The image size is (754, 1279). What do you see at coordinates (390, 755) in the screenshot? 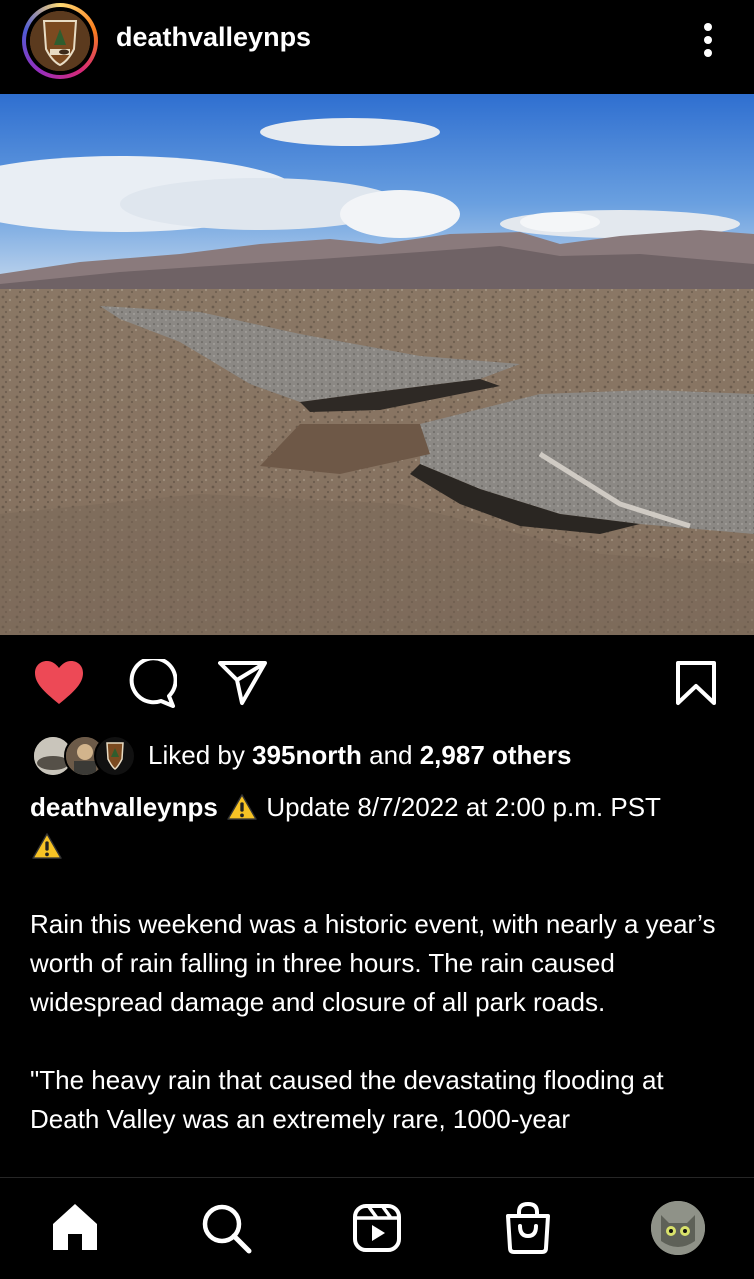
I see `likes-and: and` at bounding box center [390, 755].